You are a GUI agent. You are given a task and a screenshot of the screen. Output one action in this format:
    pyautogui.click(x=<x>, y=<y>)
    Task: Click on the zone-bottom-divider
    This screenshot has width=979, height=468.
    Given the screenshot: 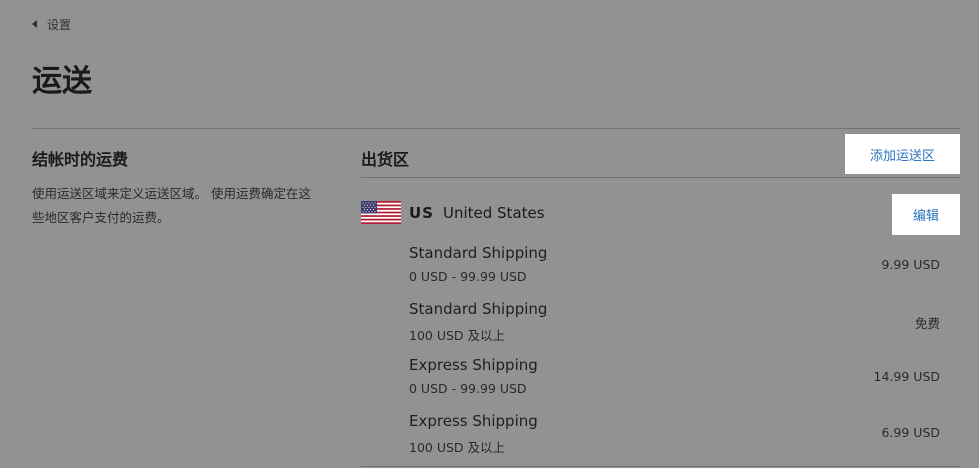 What is the action you would take?
    pyautogui.click(x=660, y=466)
    